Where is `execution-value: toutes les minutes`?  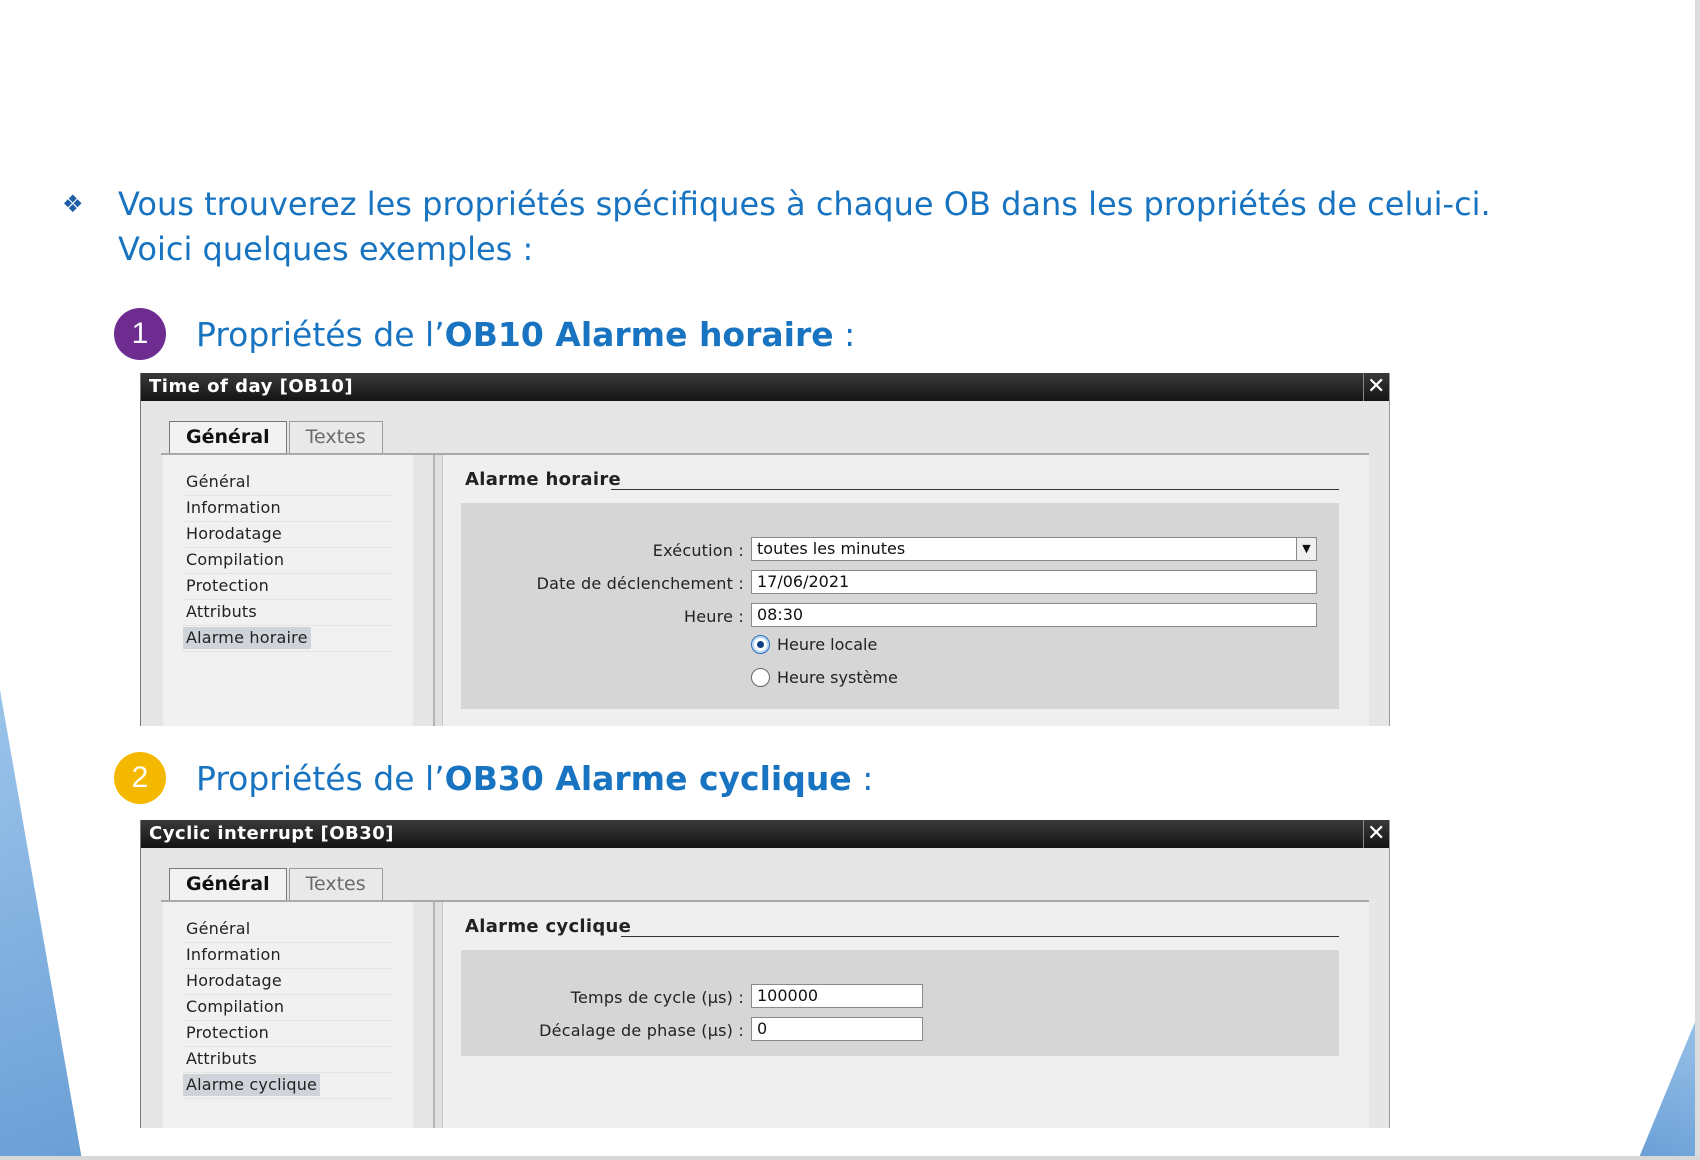 execution-value: toutes les minutes is located at coordinates (831, 548).